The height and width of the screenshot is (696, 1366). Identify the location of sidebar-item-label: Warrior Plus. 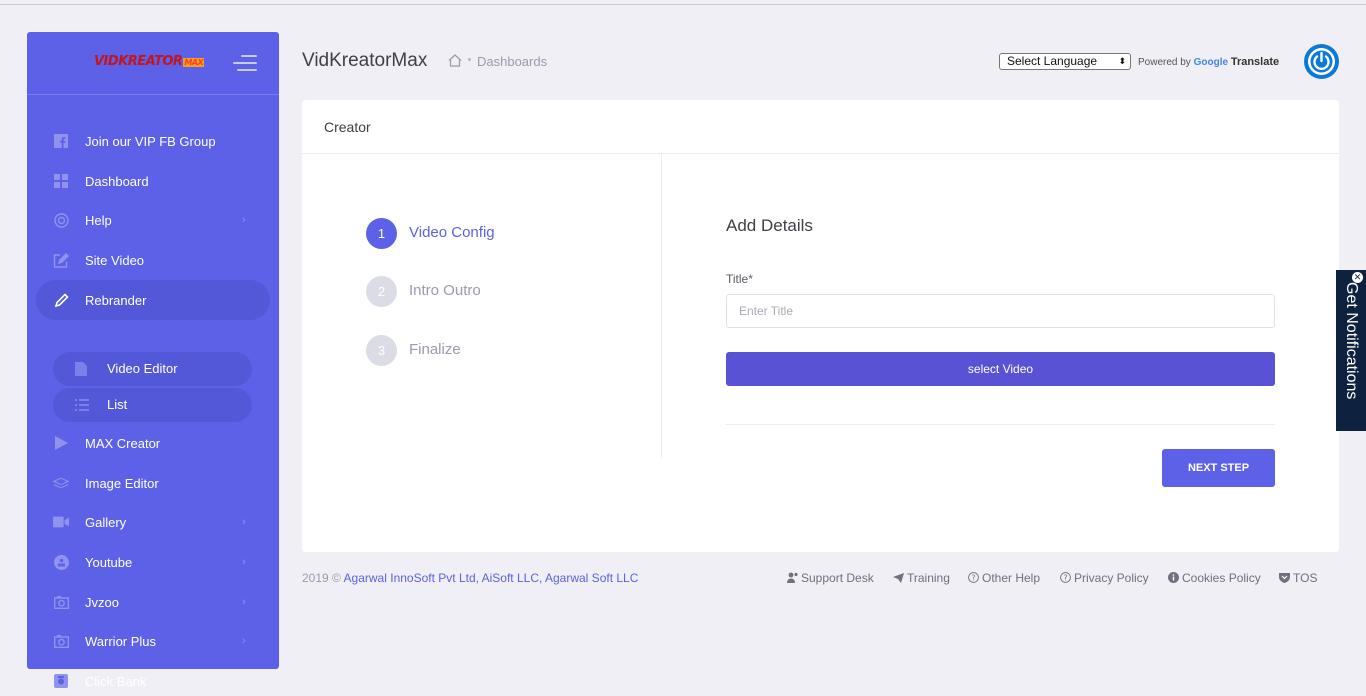
(121, 641).